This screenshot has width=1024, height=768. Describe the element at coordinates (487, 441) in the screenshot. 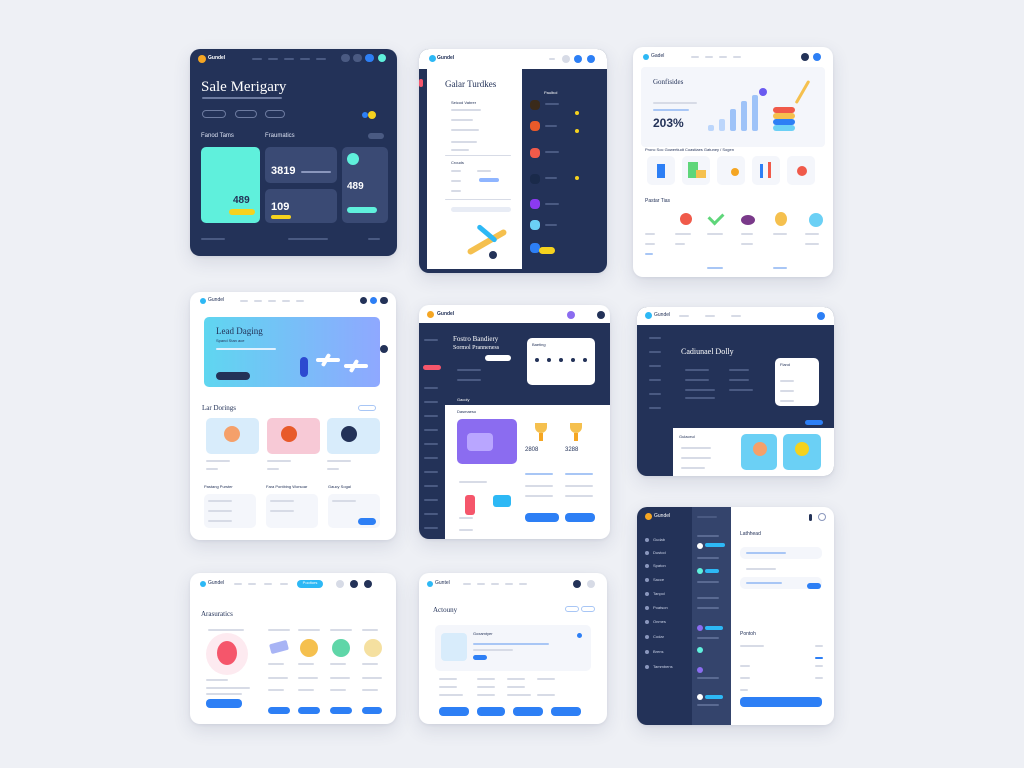

I see `promo-card` at that location.